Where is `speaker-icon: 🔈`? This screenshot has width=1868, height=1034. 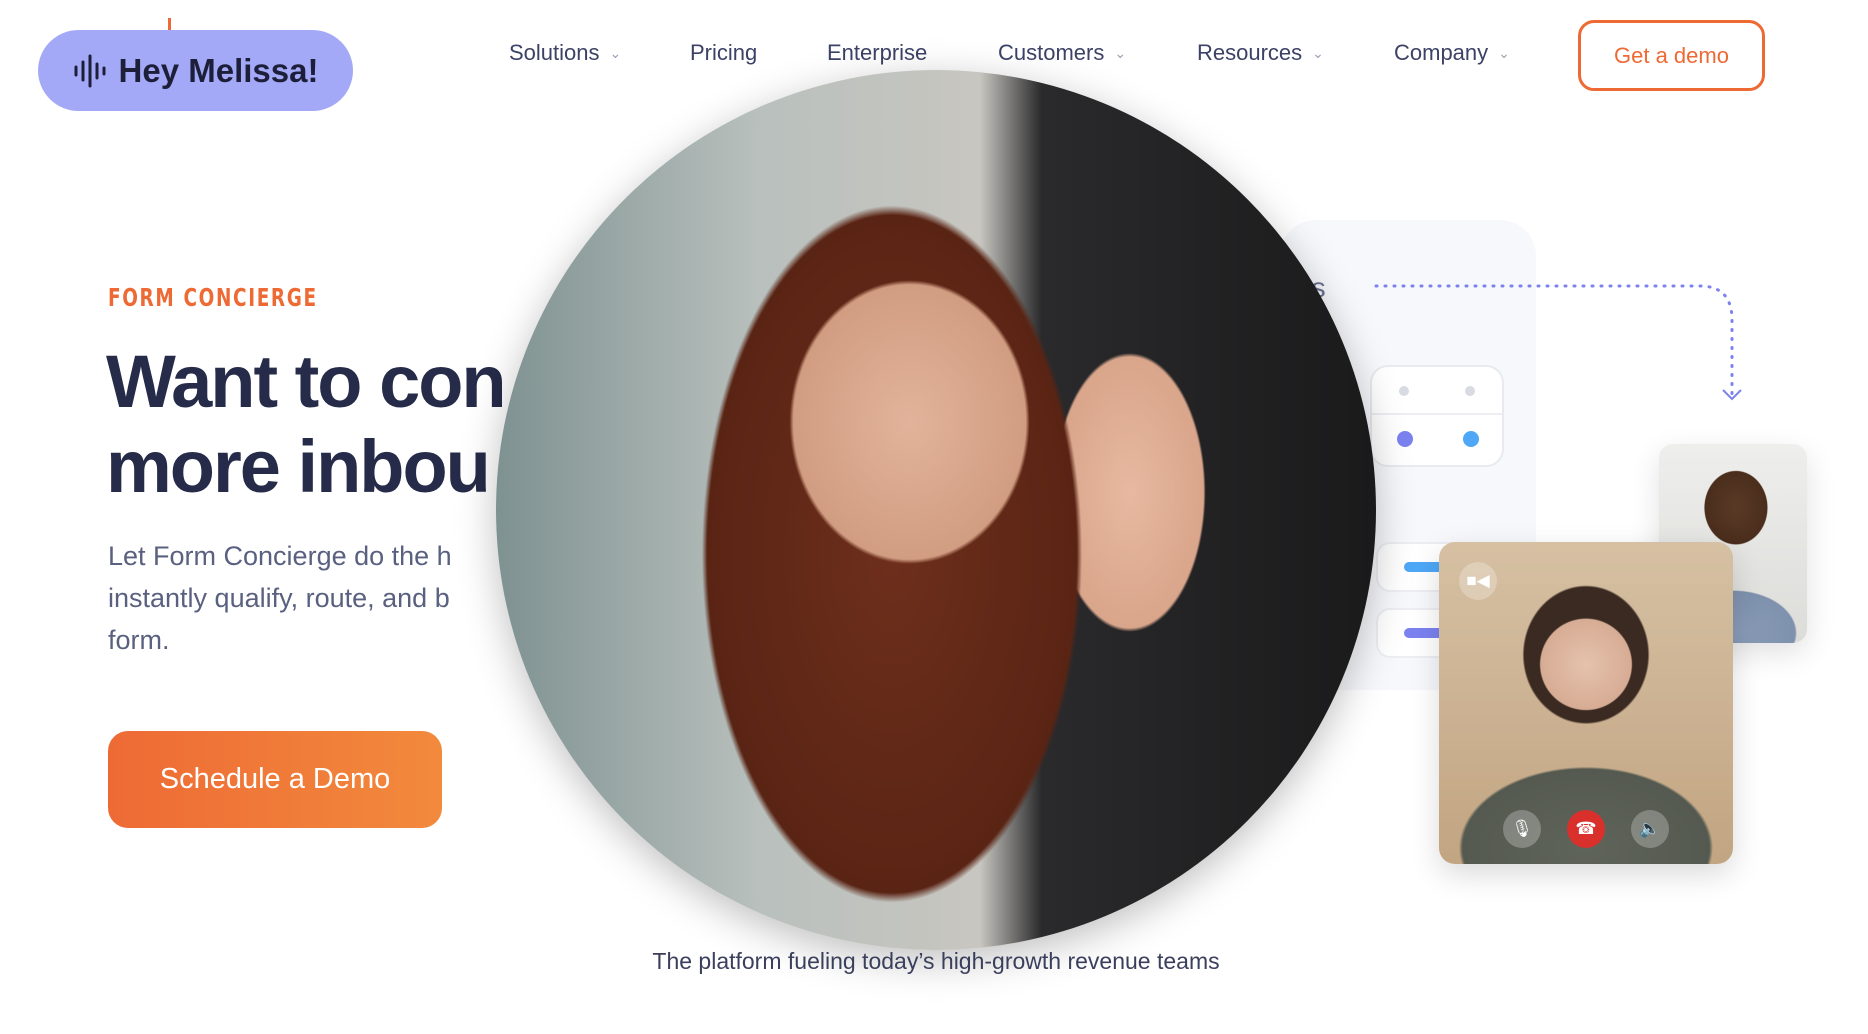
speaker-icon: 🔈 is located at coordinates (1650, 829).